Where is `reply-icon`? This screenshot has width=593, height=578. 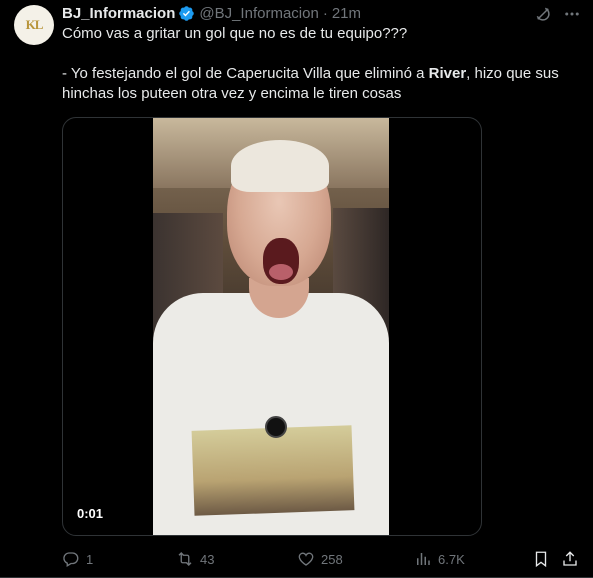
reply-icon is located at coordinates (71, 559).